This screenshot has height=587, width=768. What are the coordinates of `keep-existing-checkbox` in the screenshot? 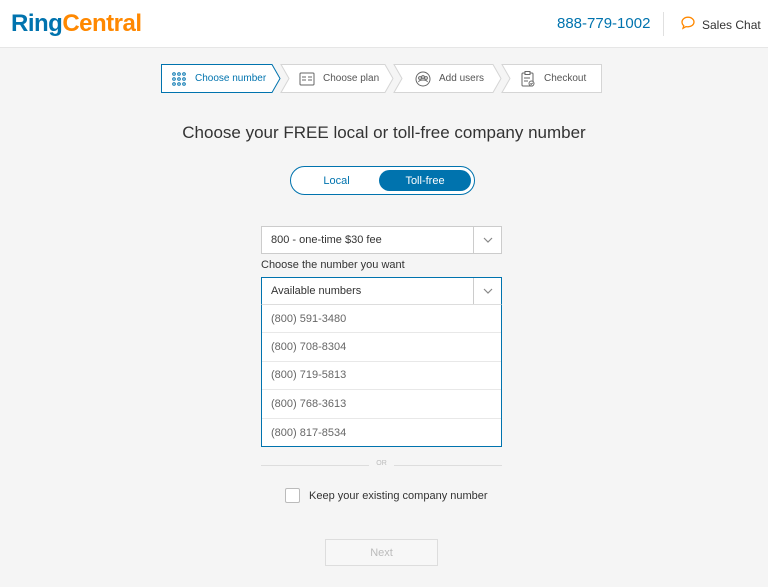 It's located at (292, 495).